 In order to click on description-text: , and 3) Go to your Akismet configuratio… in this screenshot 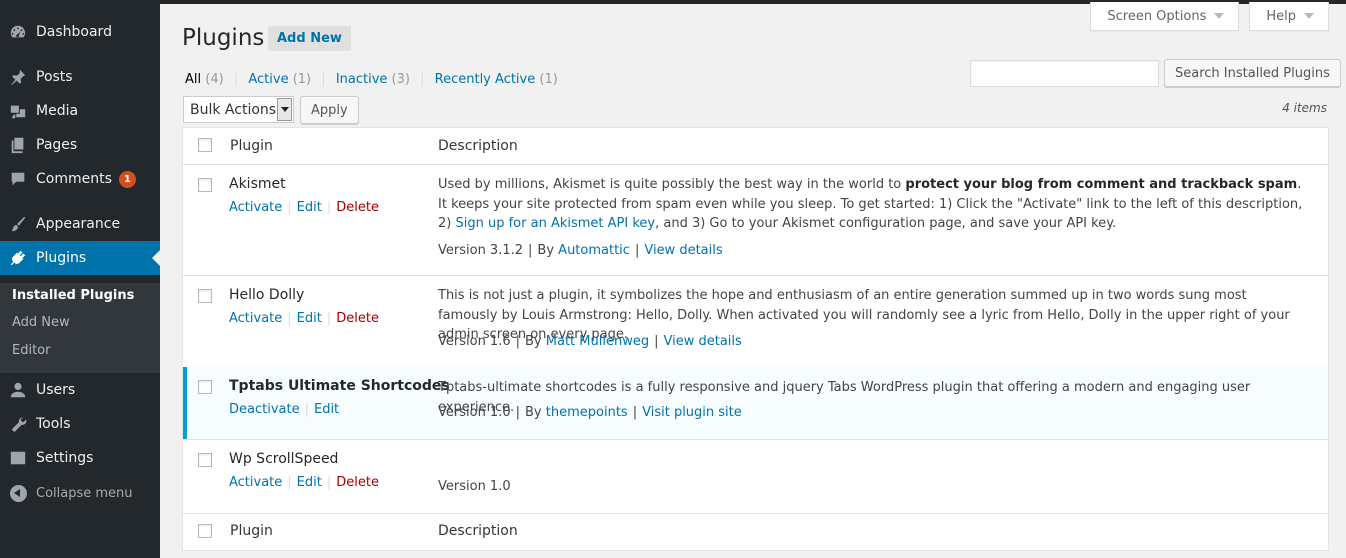, I will do `click(886, 224)`.